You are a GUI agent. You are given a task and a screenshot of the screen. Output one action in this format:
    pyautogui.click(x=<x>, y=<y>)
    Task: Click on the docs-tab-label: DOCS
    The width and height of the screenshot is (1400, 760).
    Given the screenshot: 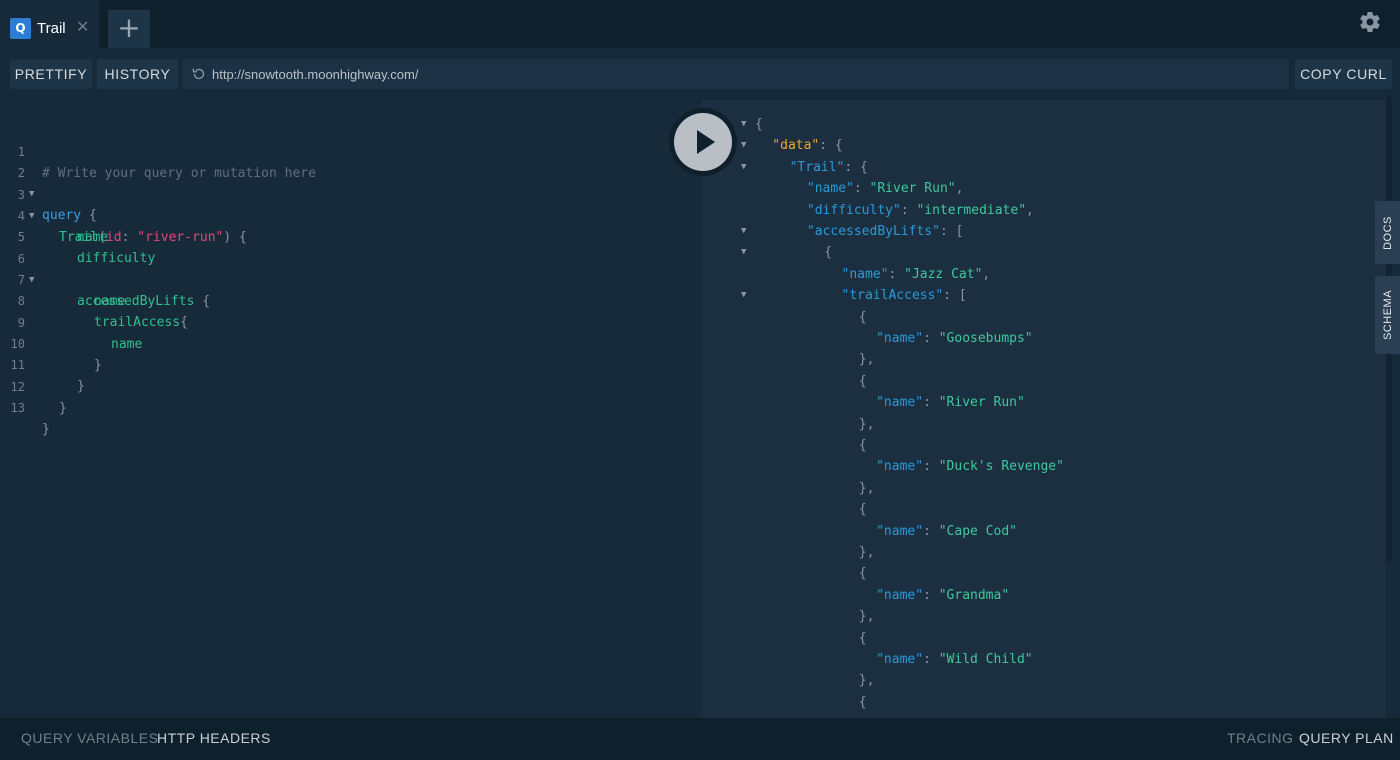 What is the action you would take?
    pyautogui.click(x=1387, y=232)
    